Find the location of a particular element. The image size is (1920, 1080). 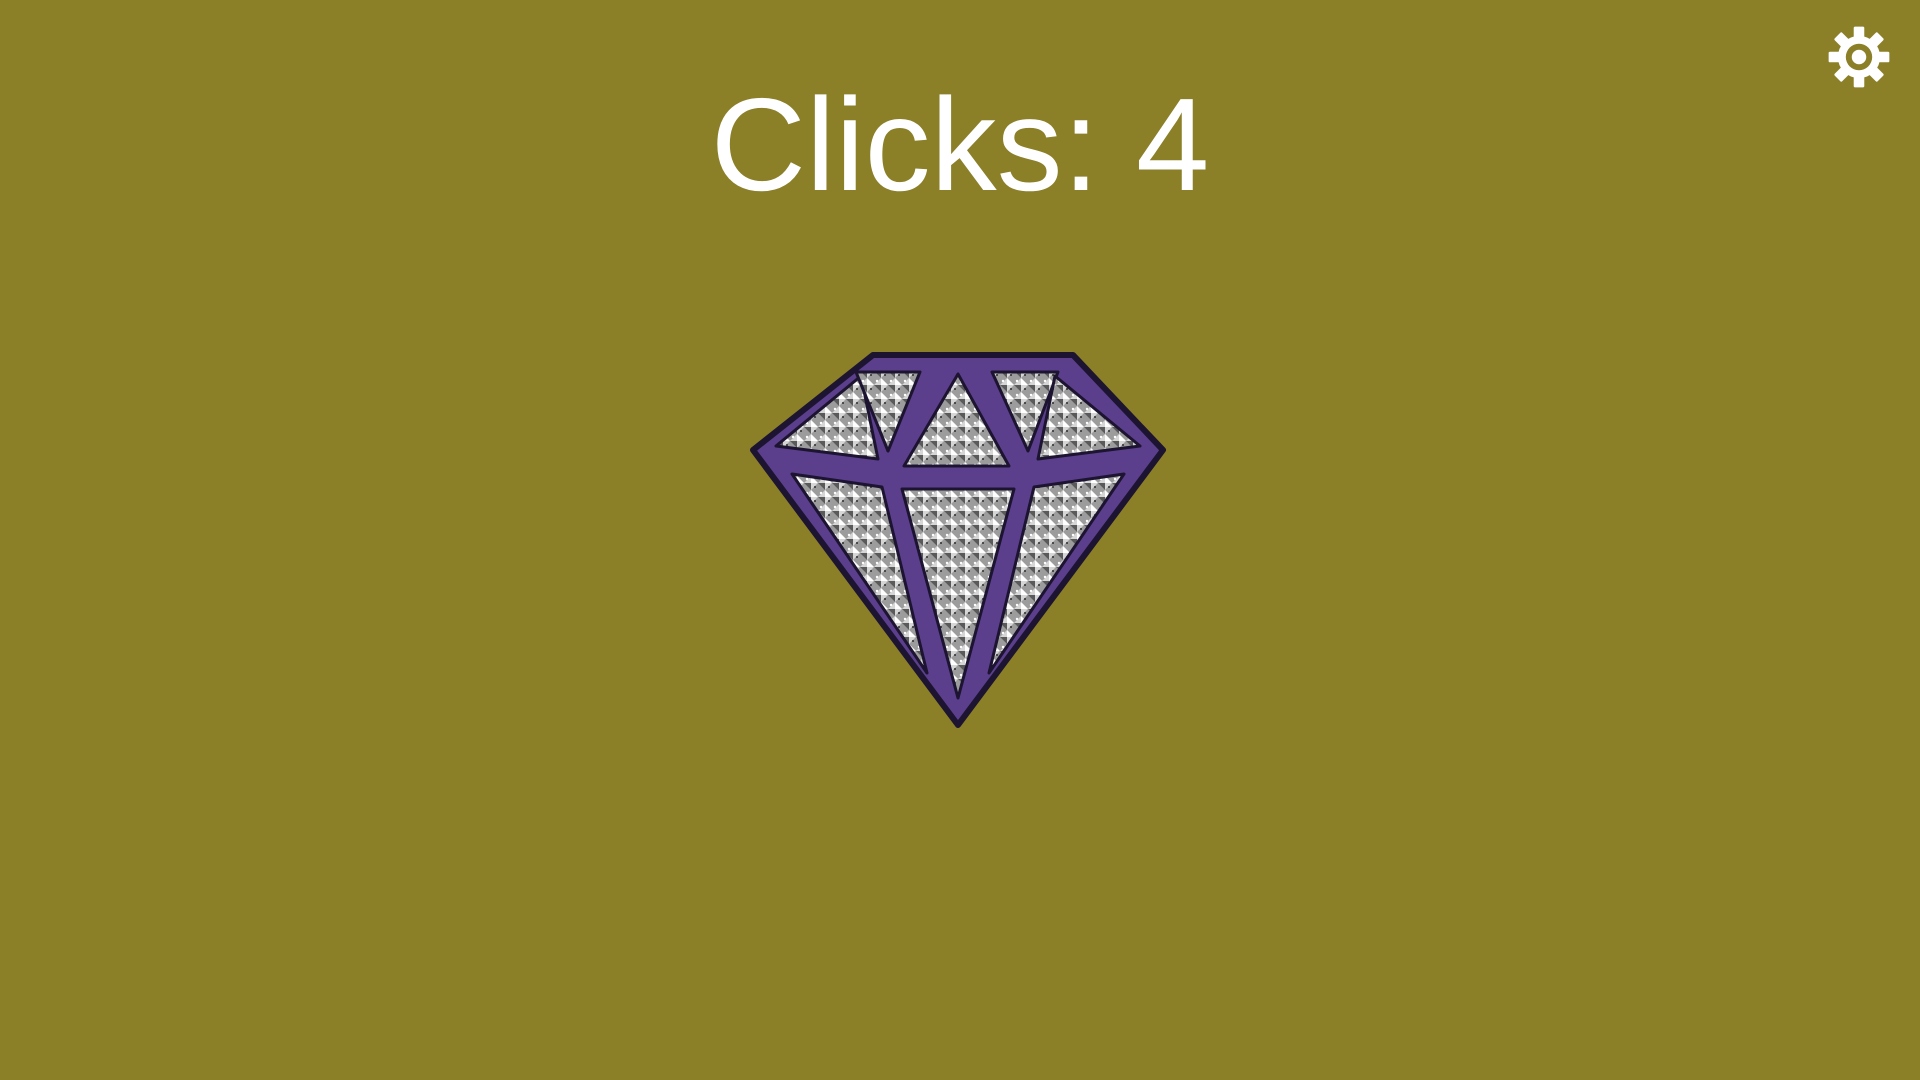

diamond-click-button is located at coordinates (958, 540).